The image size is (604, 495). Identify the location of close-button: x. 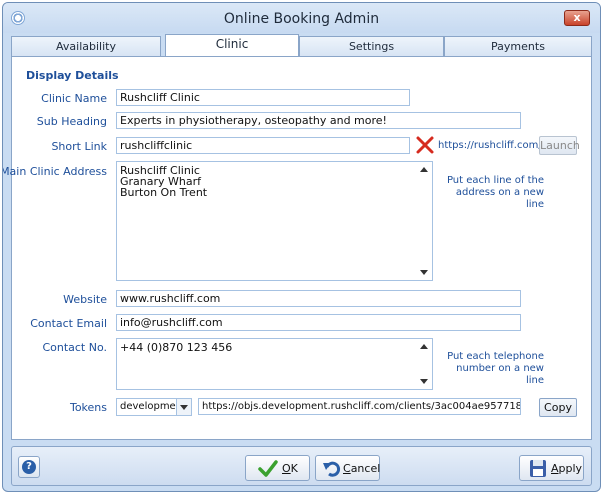
(577, 18).